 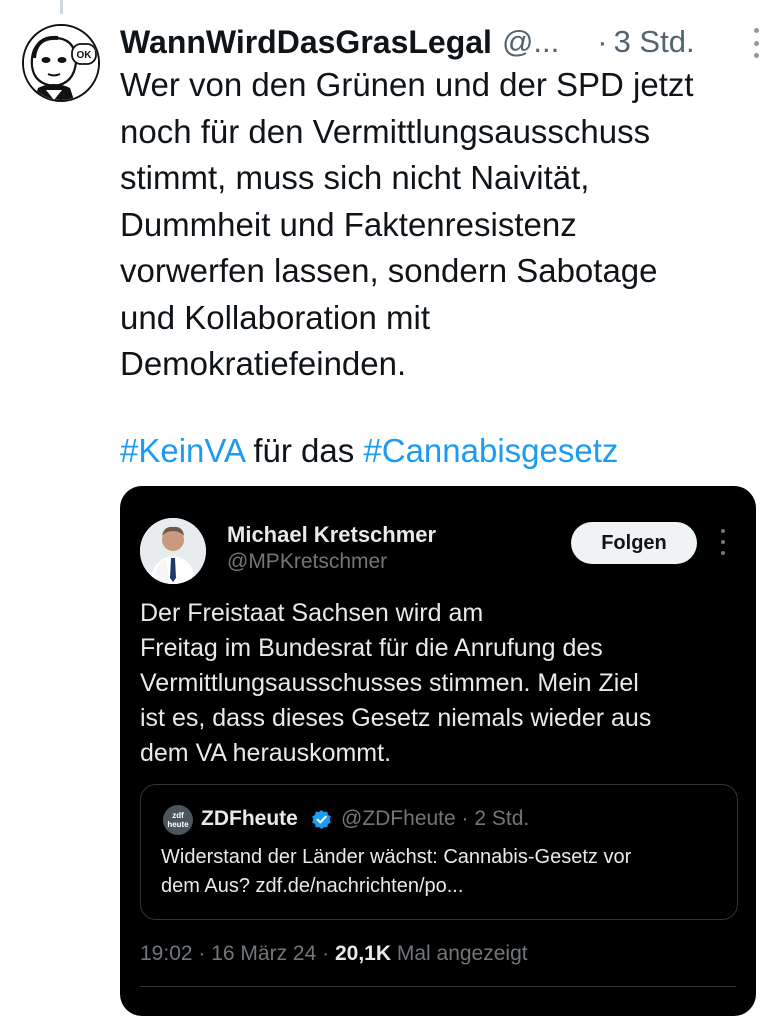 What do you see at coordinates (263, 953) in the screenshot?
I see `footer-date: 16 März 24` at bounding box center [263, 953].